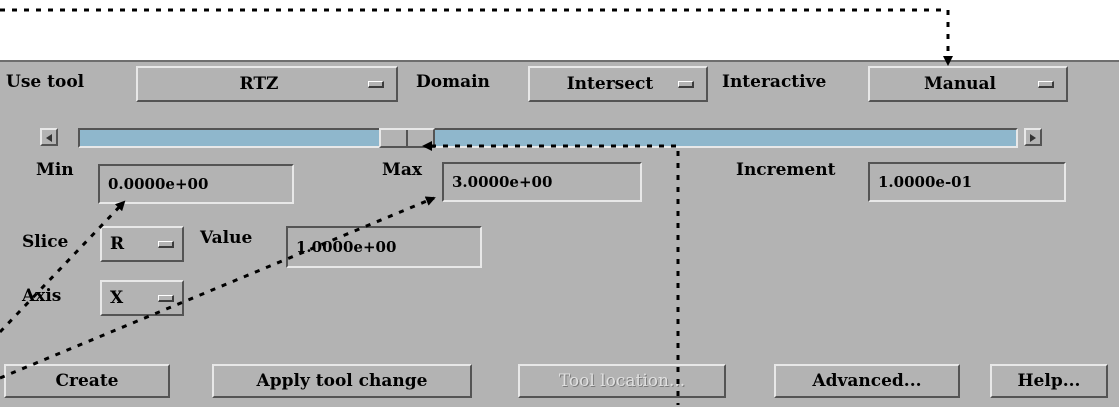 Image resolution: width=1119 pixels, height=407 pixels. What do you see at coordinates (142, 298) in the screenshot?
I see `axis-select-button: X` at bounding box center [142, 298].